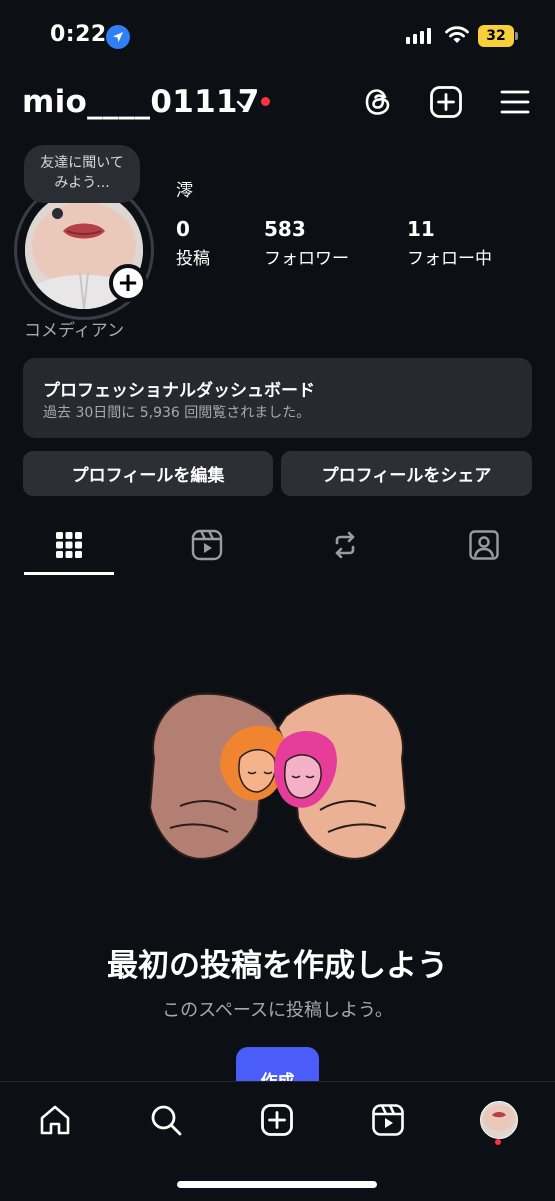 Image resolution: width=555 pixels, height=1201 pixels. I want to click on menu-icon, so click(515, 102).